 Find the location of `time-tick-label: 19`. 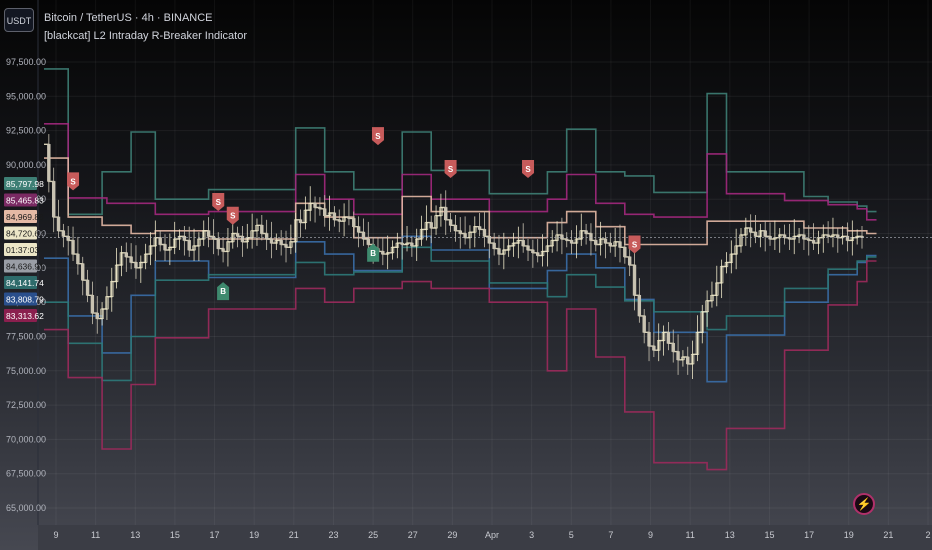

time-tick-label: 19 is located at coordinates (254, 535).